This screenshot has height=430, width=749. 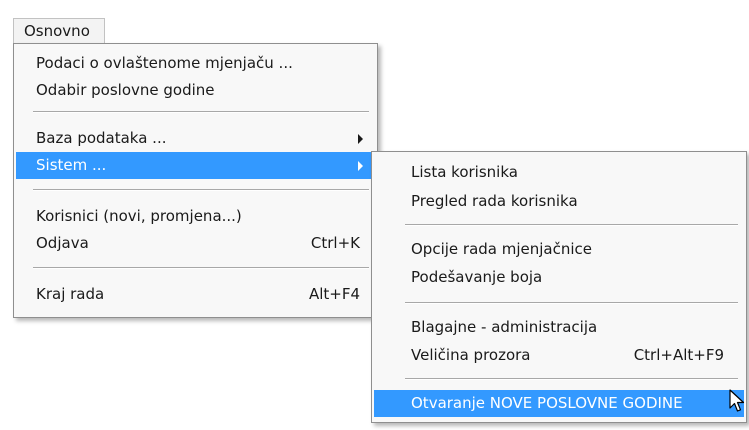 What do you see at coordinates (334, 294) in the screenshot?
I see `menu-item-shortcut: Alt+F4` at bounding box center [334, 294].